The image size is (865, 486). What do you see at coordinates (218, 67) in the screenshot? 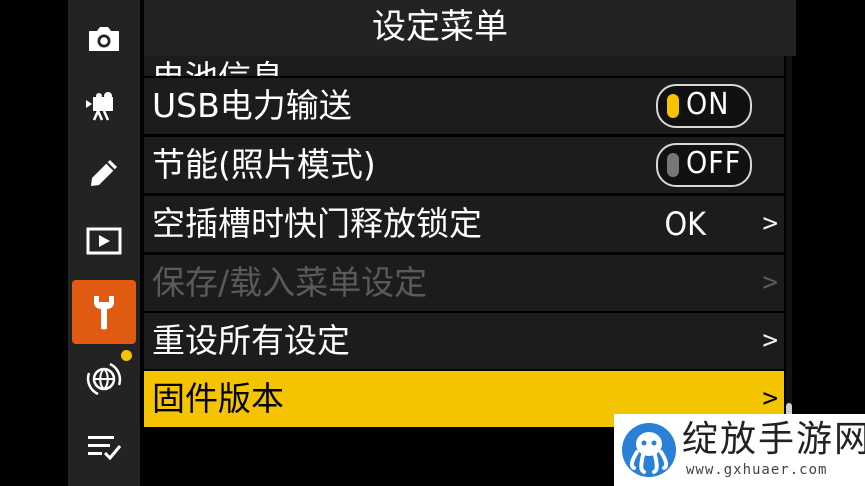
I see `menu-item-label: 电池信息` at bounding box center [218, 67].